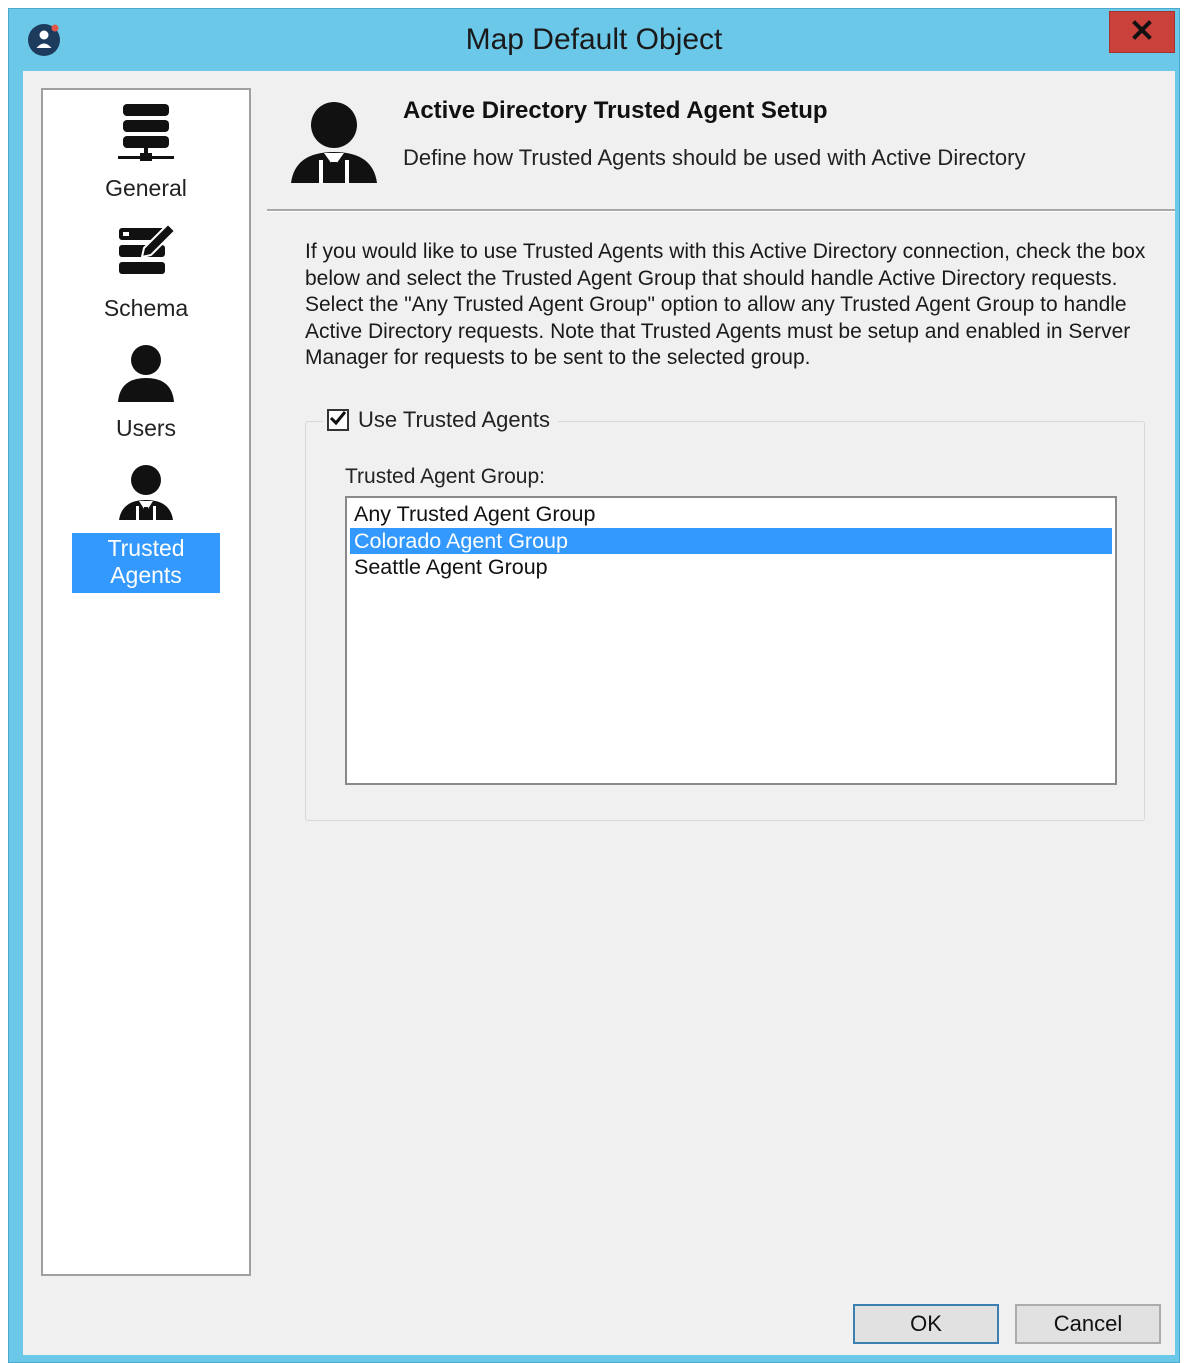 This screenshot has height=1363, width=1188. I want to click on nav-item-trusted-agents: Trusted Agents, so click(146, 527).